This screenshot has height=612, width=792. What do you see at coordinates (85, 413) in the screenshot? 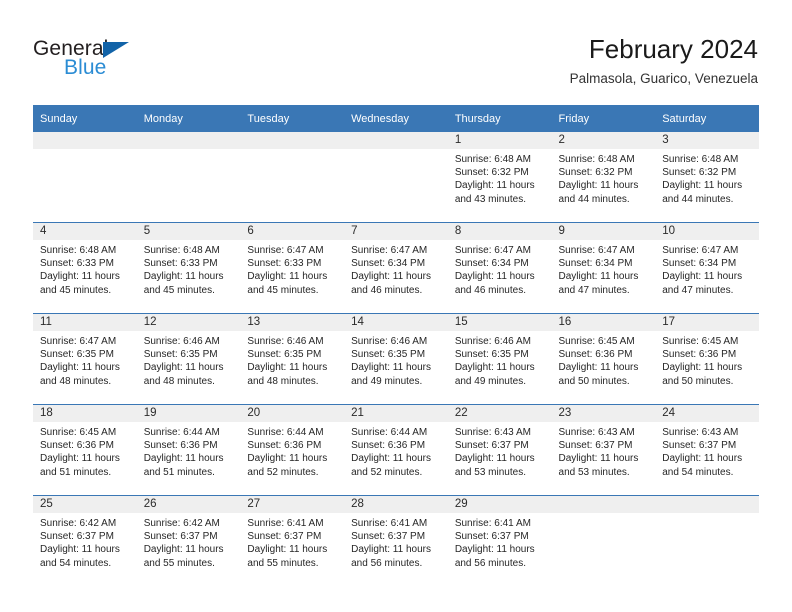
I see `day-number: 18` at bounding box center [85, 413].